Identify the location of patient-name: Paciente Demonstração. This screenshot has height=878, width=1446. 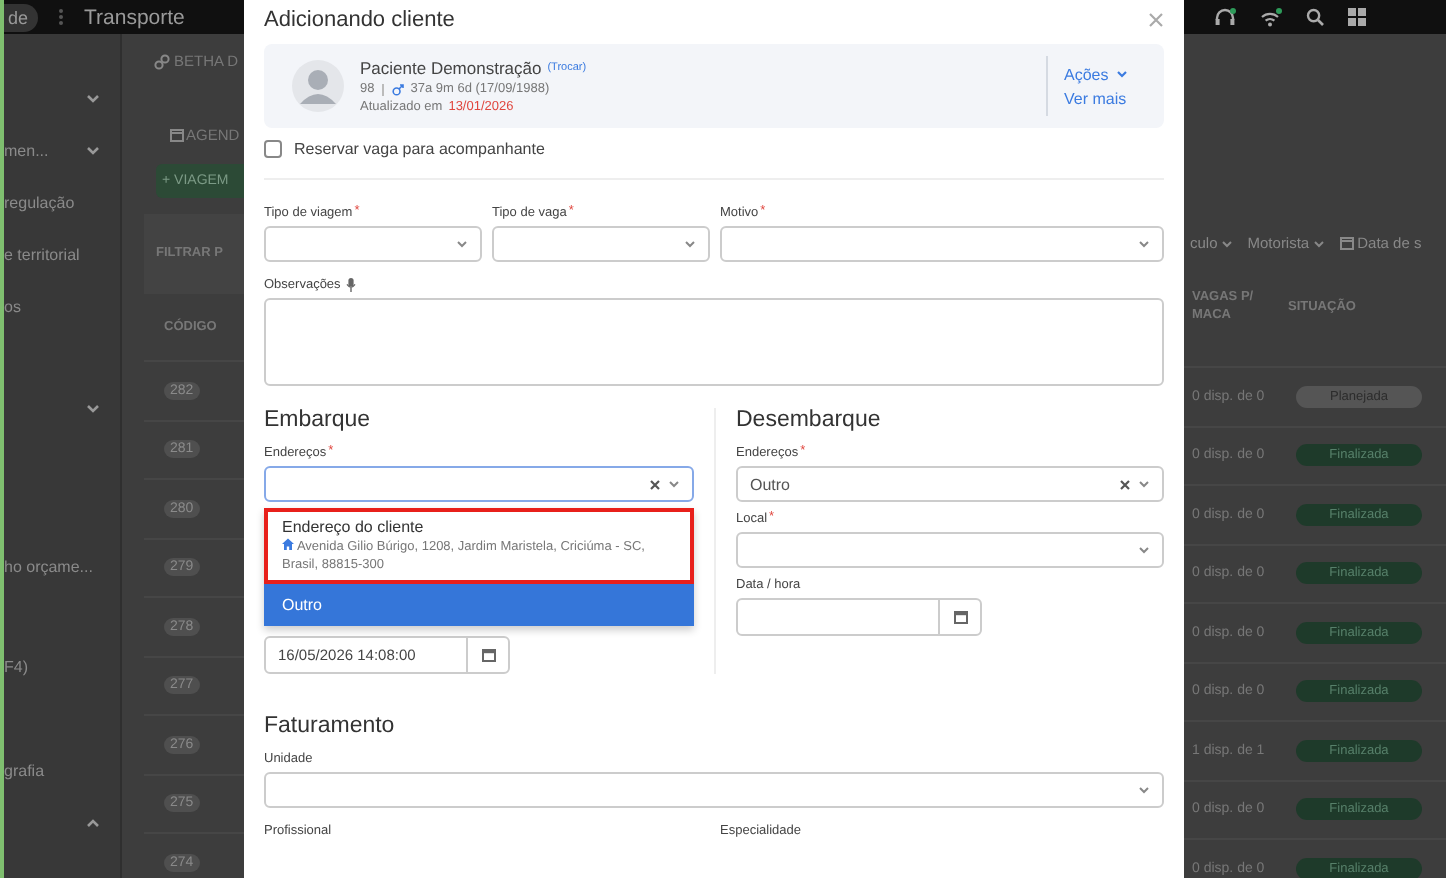
(451, 68).